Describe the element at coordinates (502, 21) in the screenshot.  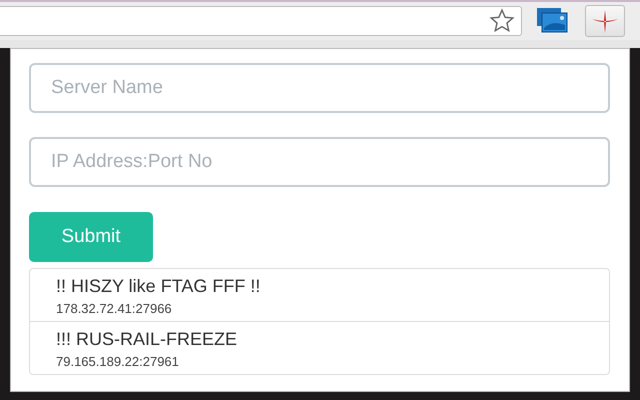
I see `star-icon` at that location.